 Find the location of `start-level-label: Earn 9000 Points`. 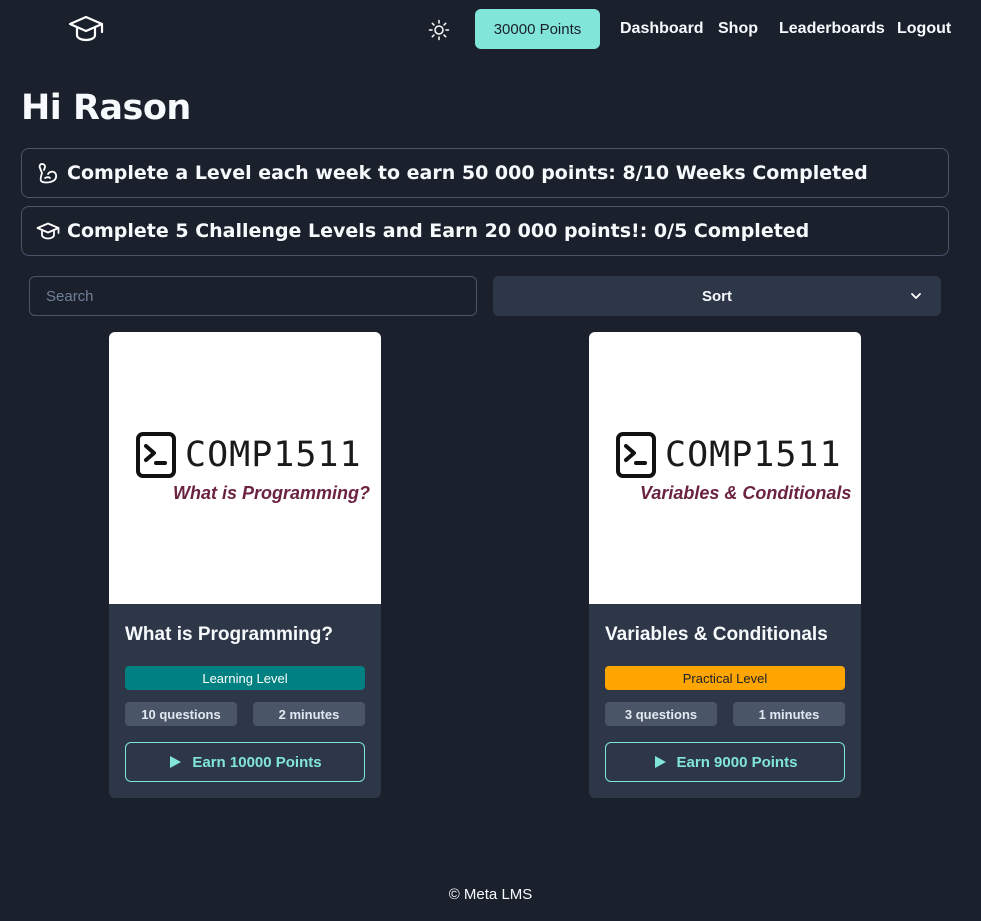

start-level-label: Earn 9000 Points is located at coordinates (737, 762).